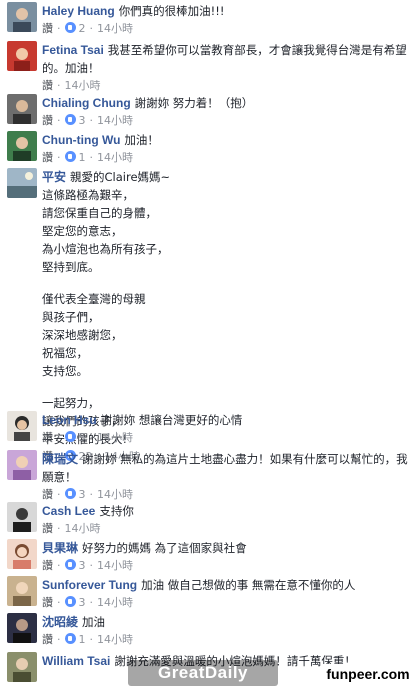 Image resolution: width=420 pixels, height=686 pixels. I want to click on comment-text-line: 祝福您，, so click(65, 353).